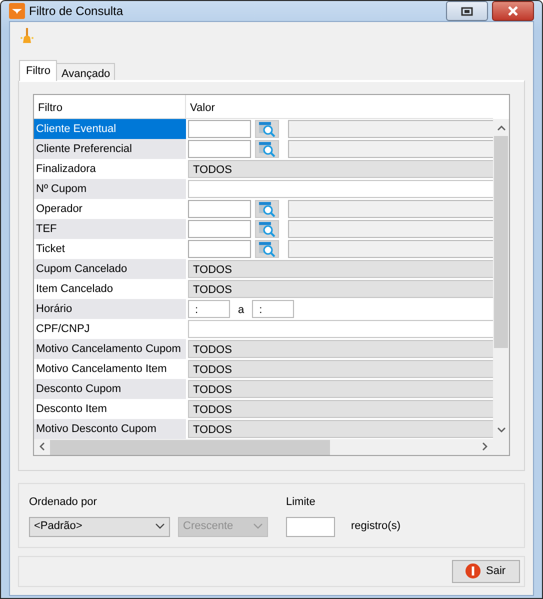 This screenshot has width=543, height=599. I want to click on limit-label: Limite, so click(301, 502).